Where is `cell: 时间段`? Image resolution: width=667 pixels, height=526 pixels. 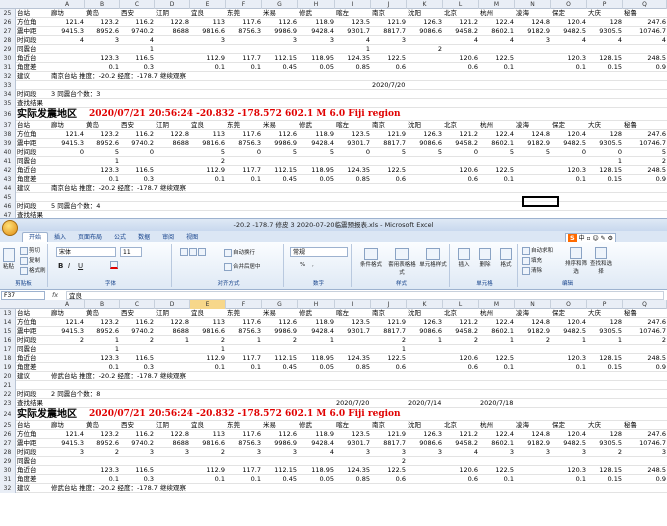 cell: 时间段 is located at coordinates (33, 152).